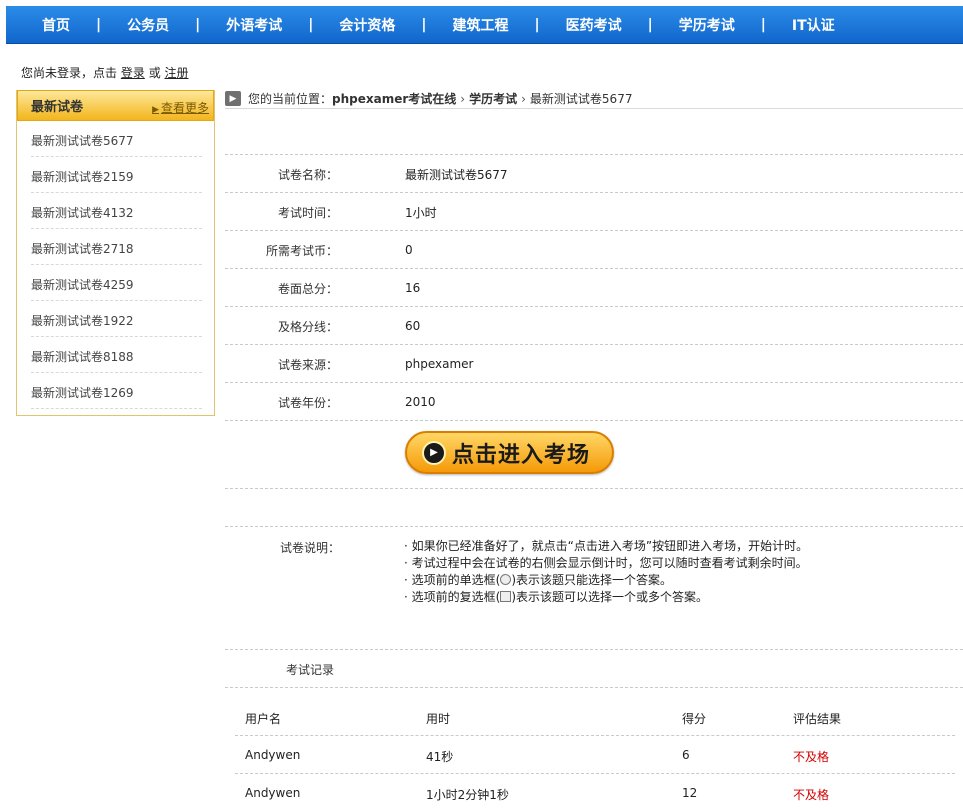 The image size is (963, 809). I want to click on nav-construction: 建筑工程, so click(481, 25).